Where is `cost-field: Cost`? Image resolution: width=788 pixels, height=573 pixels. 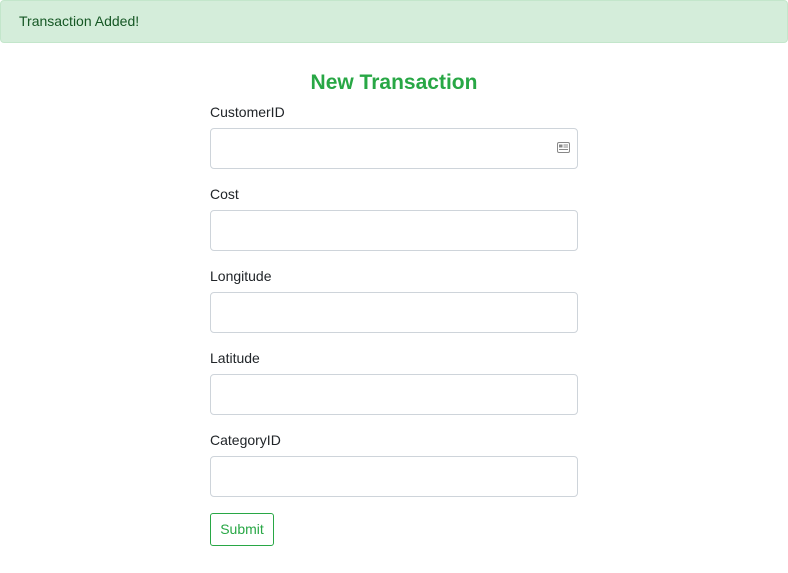
cost-field: Cost is located at coordinates (394, 217).